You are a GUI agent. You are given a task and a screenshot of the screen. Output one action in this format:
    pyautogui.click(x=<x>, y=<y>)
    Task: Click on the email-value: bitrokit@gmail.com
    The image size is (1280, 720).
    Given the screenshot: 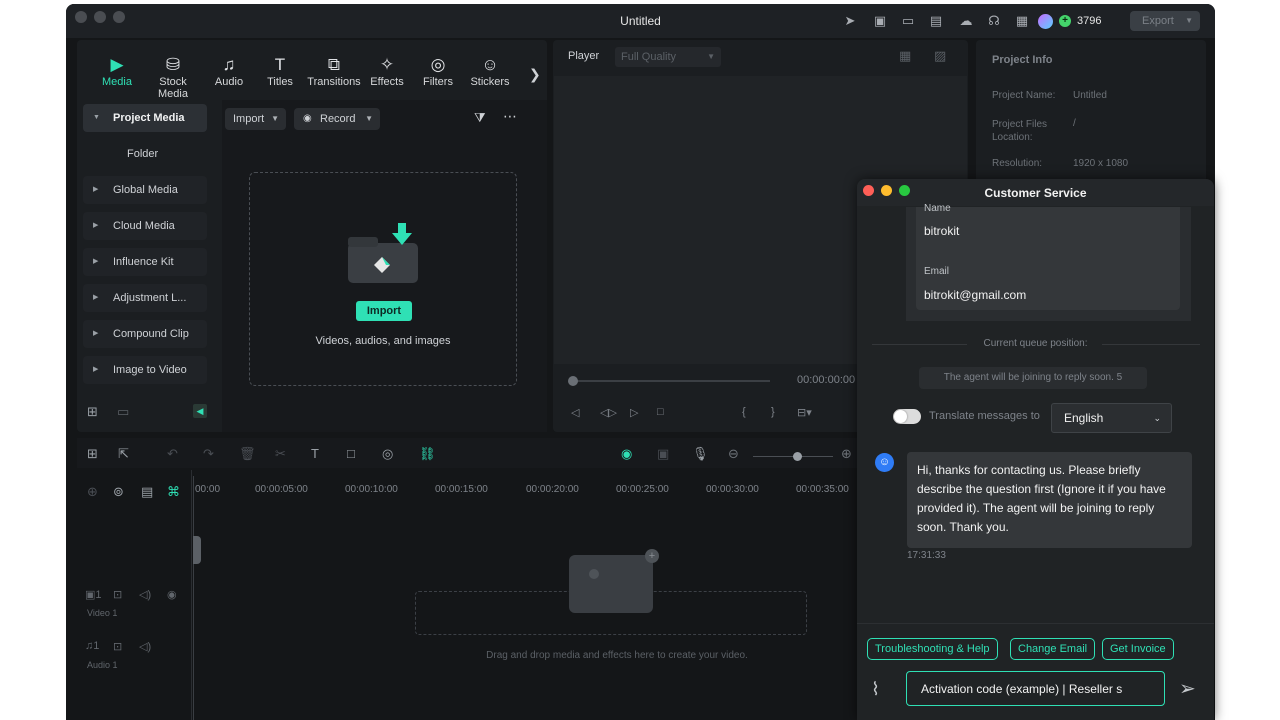 What is the action you would take?
    pyautogui.click(x=975, y=295)
    